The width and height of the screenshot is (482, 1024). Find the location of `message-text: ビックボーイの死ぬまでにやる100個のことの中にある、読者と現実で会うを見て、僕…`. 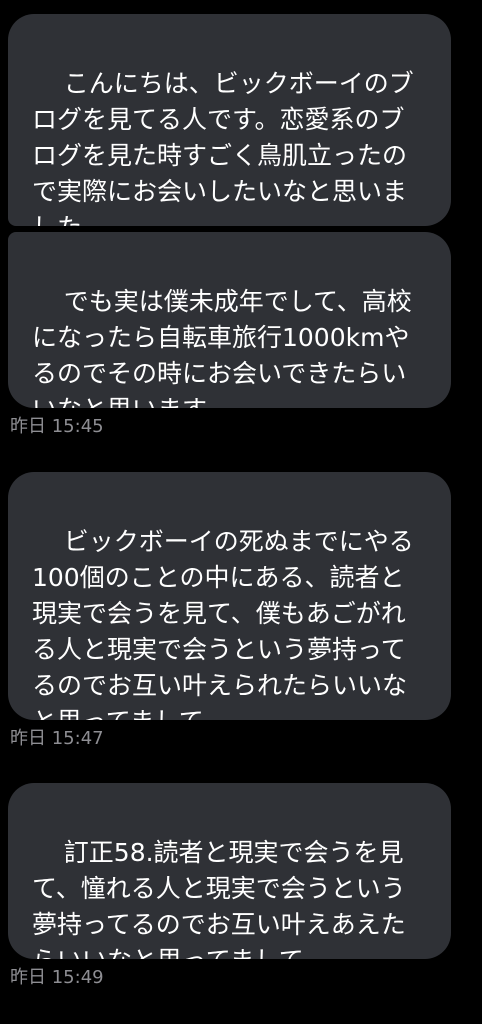

message-text: ビックボーイの死ぬまでにやる100個のことの中にある、読者と現実で会うを見て、僕… is located at coordinates (223, 623).